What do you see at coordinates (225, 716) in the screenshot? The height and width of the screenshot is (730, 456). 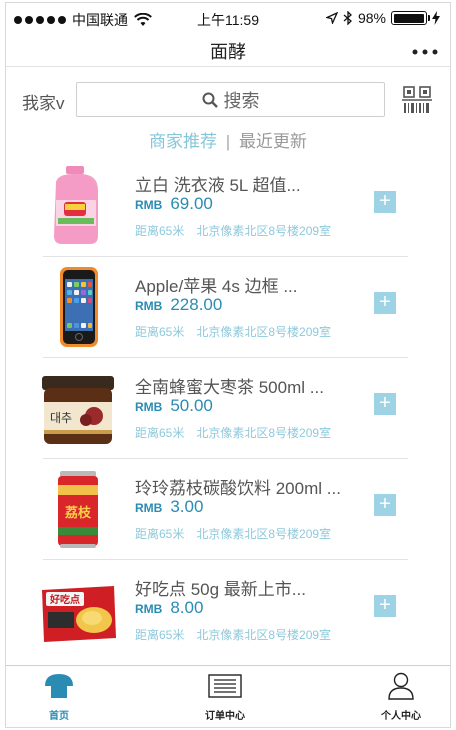 I see `tab-orders-label: 订单中心` at bounding box center [225, 716].